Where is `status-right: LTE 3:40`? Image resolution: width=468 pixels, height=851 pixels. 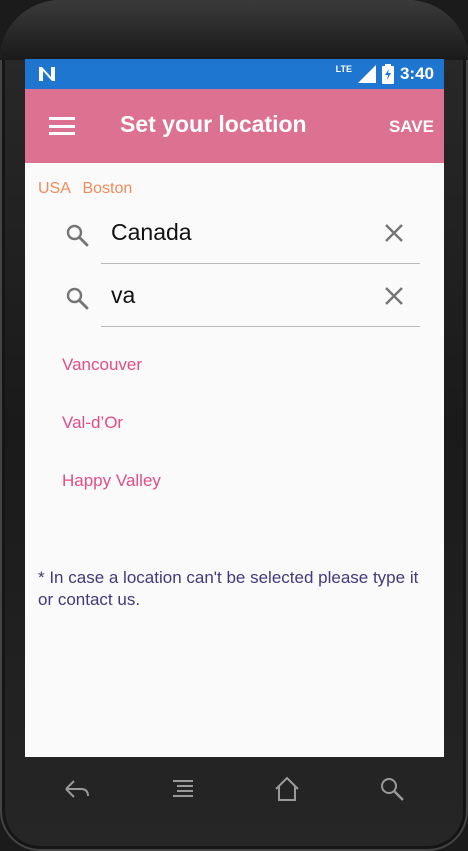 status-right: LTE 3:40 is located at coordinates (385, 74).